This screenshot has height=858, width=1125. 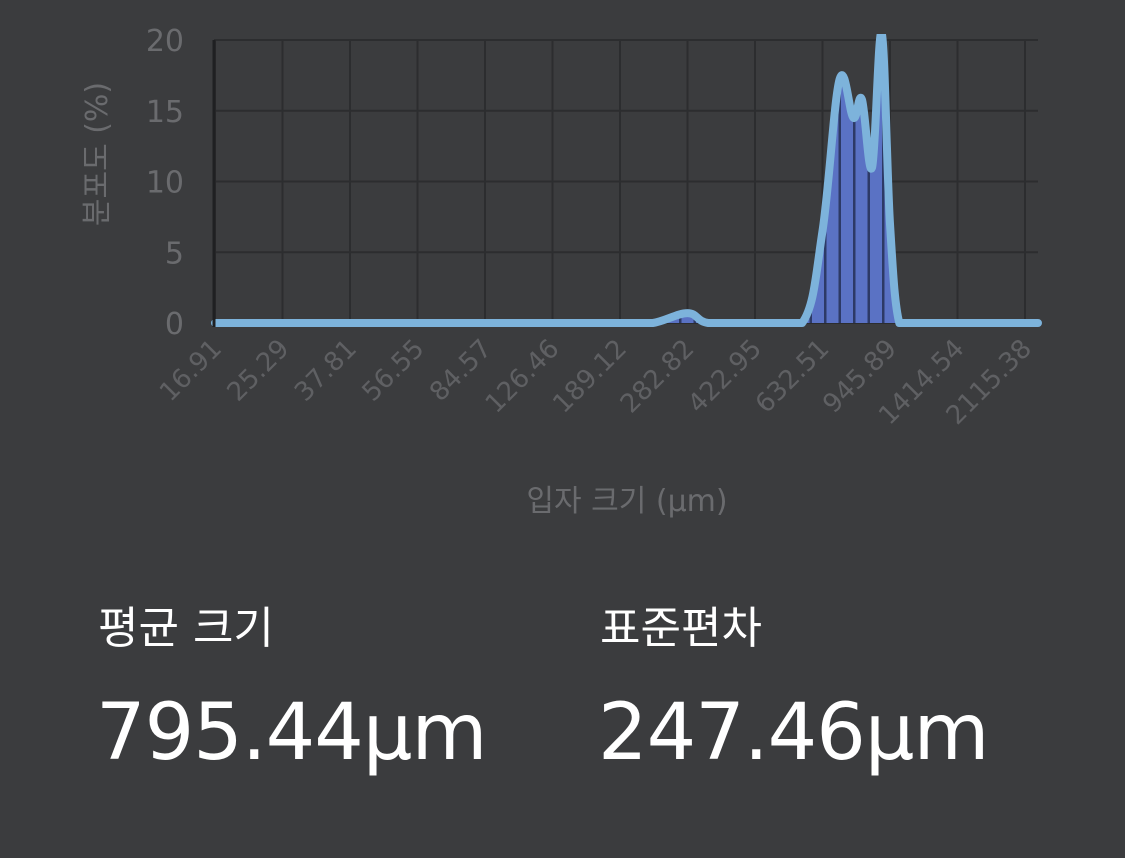 What do you see at coordinates (590, 377) in the screenshot?
I see `x-tick-label: 189.12` at bounding box center [590, 377].